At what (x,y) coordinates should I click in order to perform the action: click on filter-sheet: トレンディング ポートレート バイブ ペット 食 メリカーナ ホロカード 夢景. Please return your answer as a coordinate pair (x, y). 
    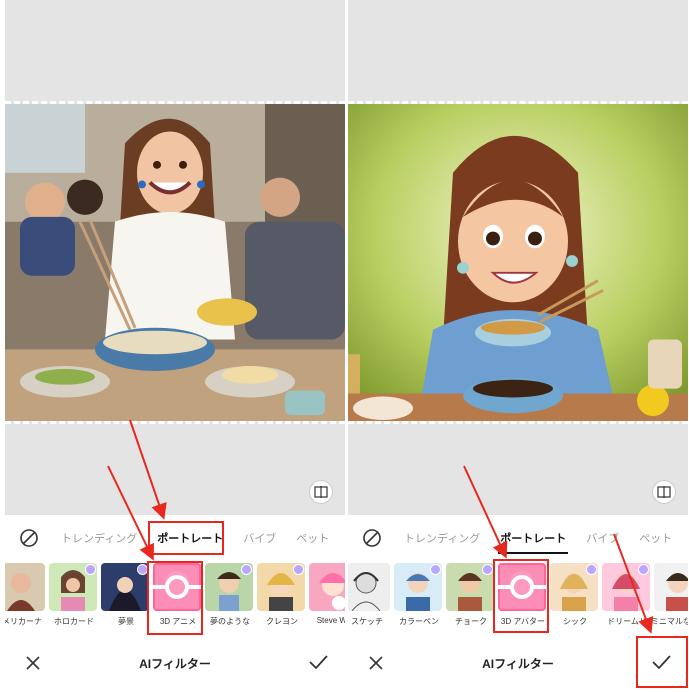
    Looking at the image, I should click on (175, 603).